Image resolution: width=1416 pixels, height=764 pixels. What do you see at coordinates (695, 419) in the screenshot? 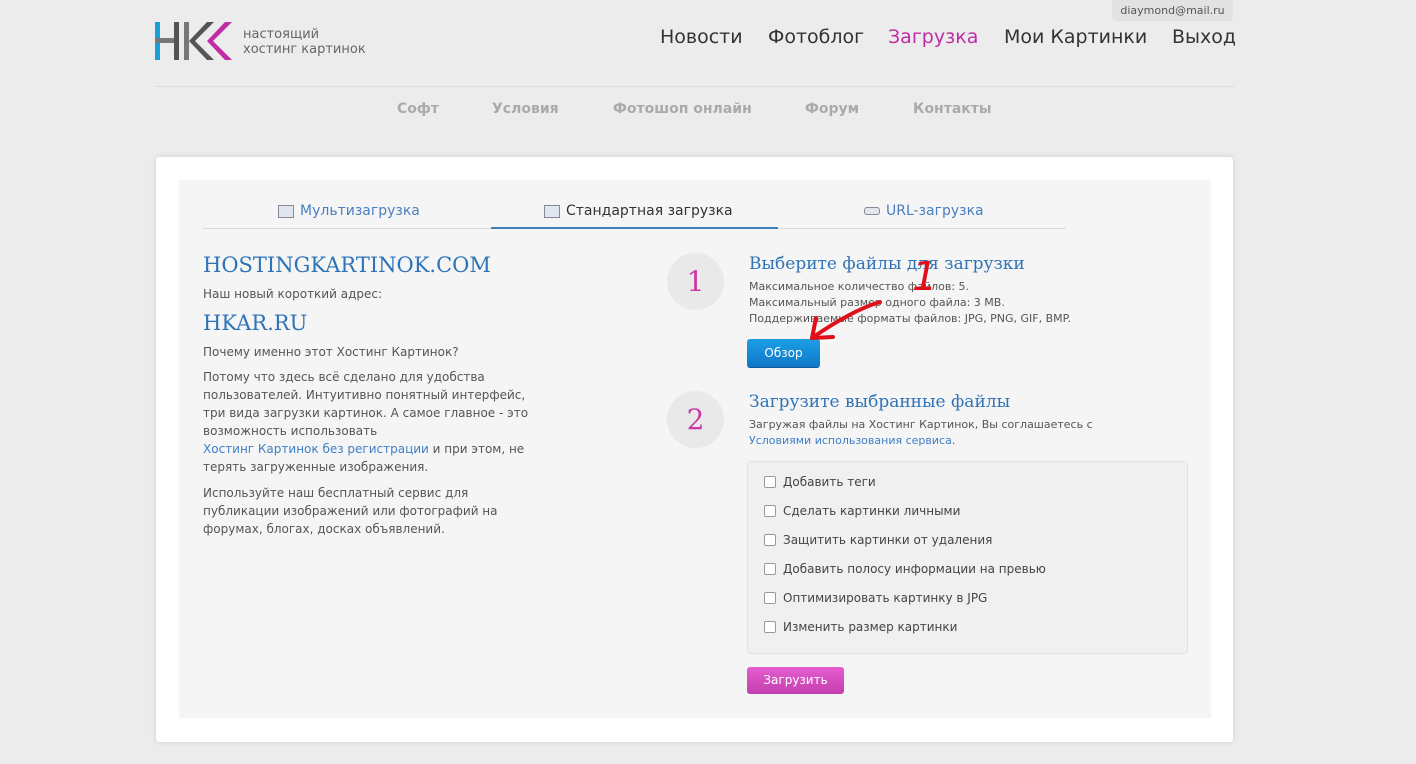
I see `step-2-badge: 2` at bounding box center [695, 419].